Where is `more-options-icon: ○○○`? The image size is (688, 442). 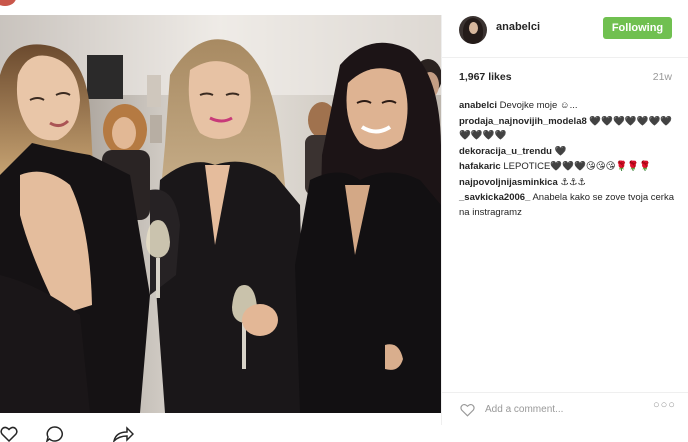
more-options-icon: ○○○ is located at coordinates (664, 405).